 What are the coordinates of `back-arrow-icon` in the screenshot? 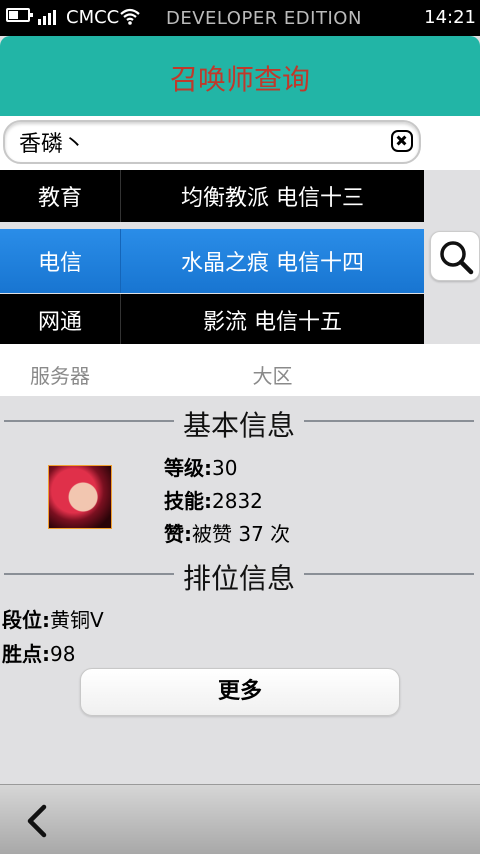 It's located at (37, 821).